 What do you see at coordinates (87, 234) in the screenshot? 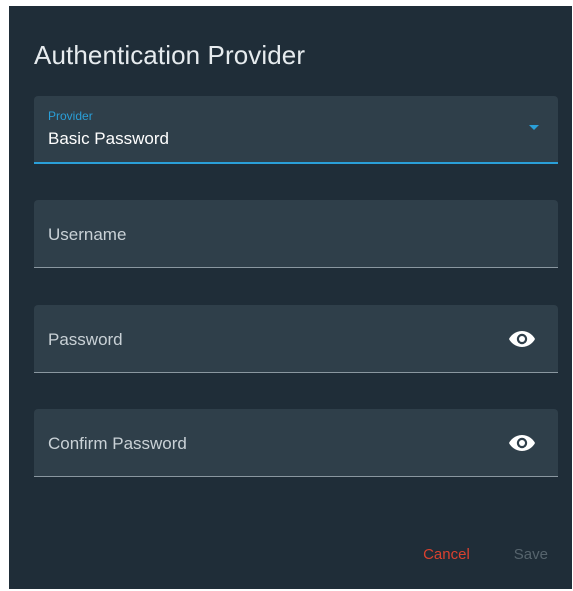
I see `username-placeholder: Username` at bounding box center [87, 234].